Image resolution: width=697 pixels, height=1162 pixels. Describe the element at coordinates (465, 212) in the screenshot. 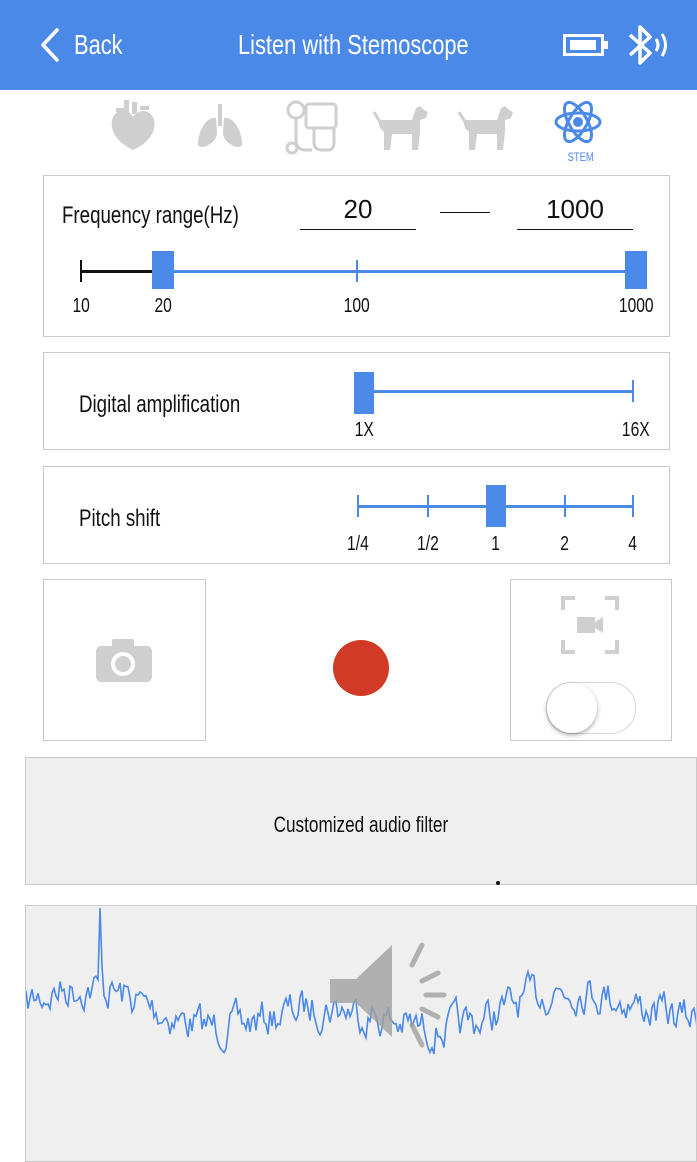

I see `range-dash` at that location.